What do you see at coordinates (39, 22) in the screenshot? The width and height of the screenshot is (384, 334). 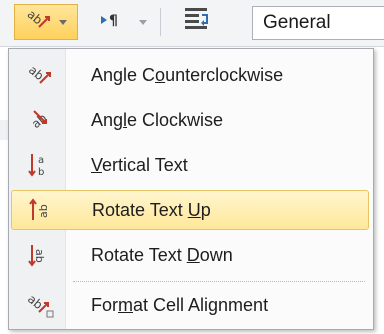 I see `orientation-ab-icon: ab` at bounding box center [39, 22].